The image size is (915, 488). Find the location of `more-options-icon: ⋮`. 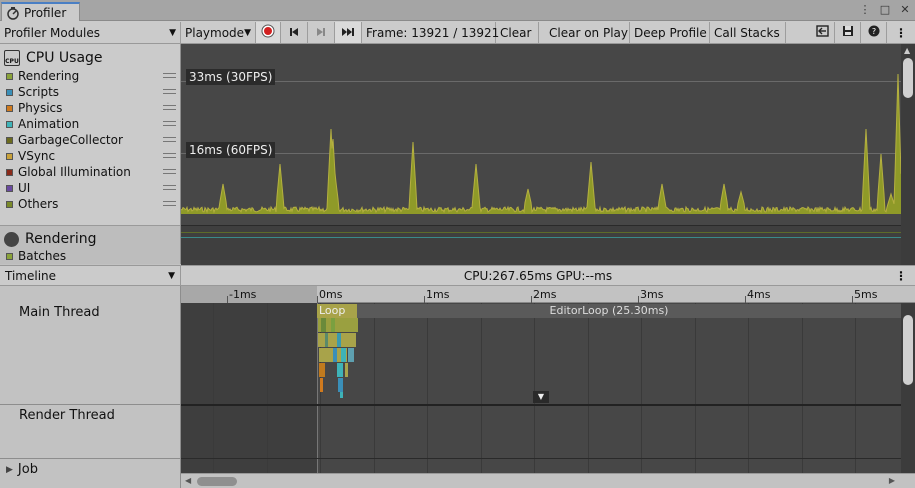

more-options-icon: ⋮ is located at coordinates (865, 9).